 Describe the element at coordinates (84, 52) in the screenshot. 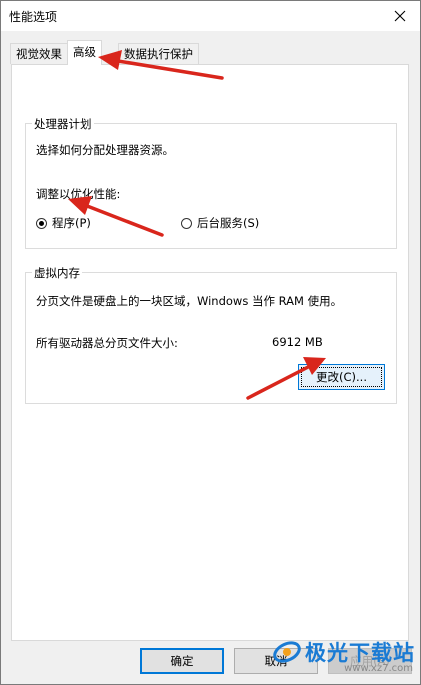

I see `tab-advanced: 高级` at that location.